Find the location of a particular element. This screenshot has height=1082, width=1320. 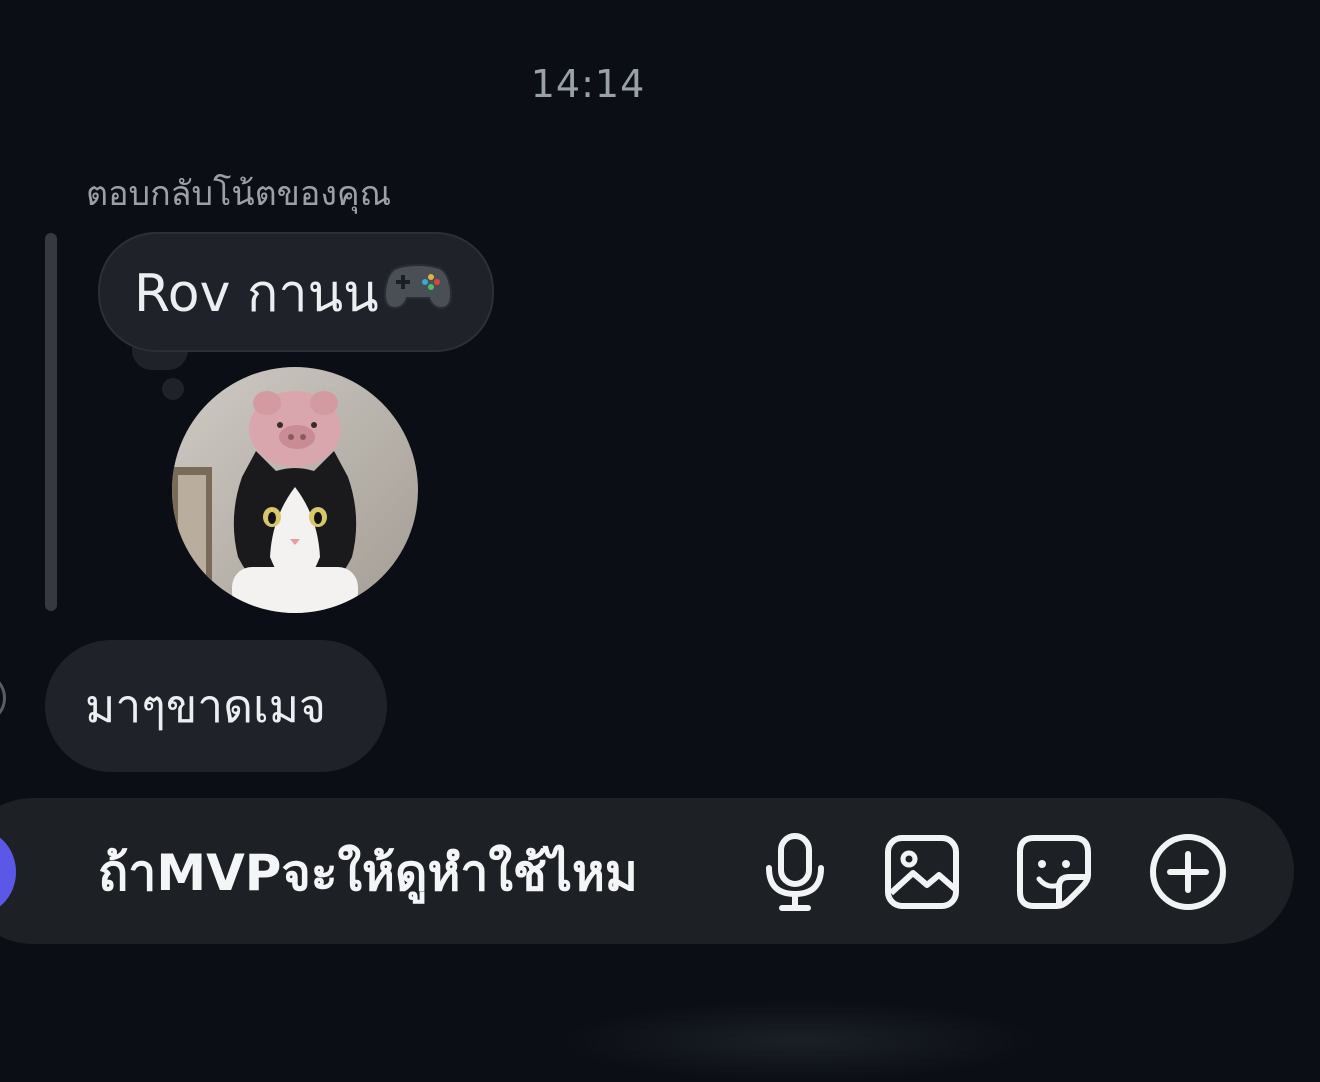

note-bubble: Rov กานน is located at coordinates (296, 292).